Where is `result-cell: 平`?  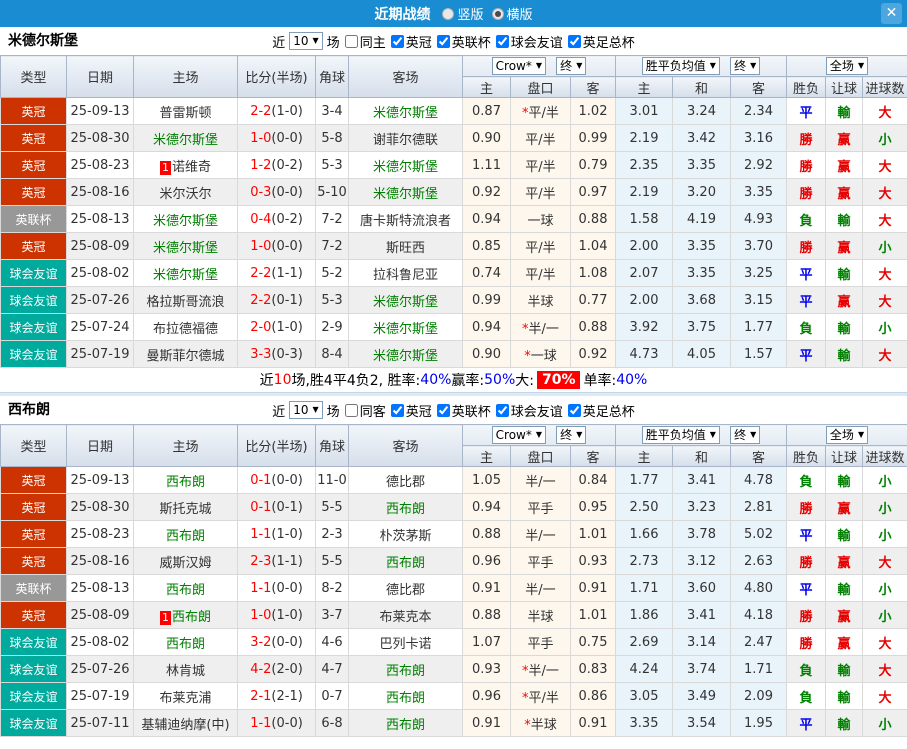 result-cell: 平 is located at coordinates (806, 111).